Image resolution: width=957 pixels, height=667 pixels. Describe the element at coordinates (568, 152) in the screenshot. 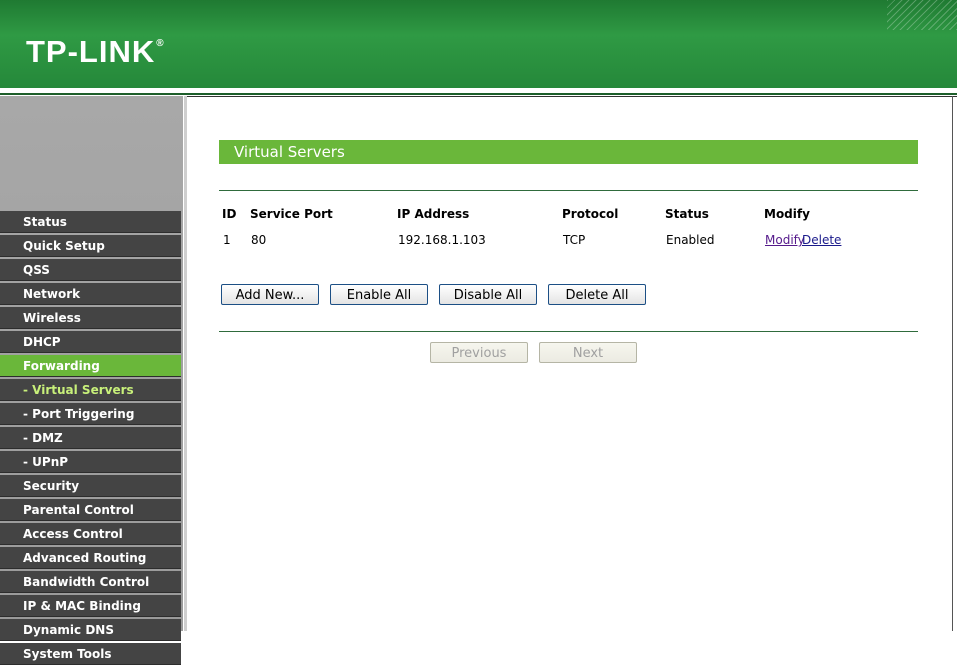

I see `page-title: Virtual Servers` at that location.